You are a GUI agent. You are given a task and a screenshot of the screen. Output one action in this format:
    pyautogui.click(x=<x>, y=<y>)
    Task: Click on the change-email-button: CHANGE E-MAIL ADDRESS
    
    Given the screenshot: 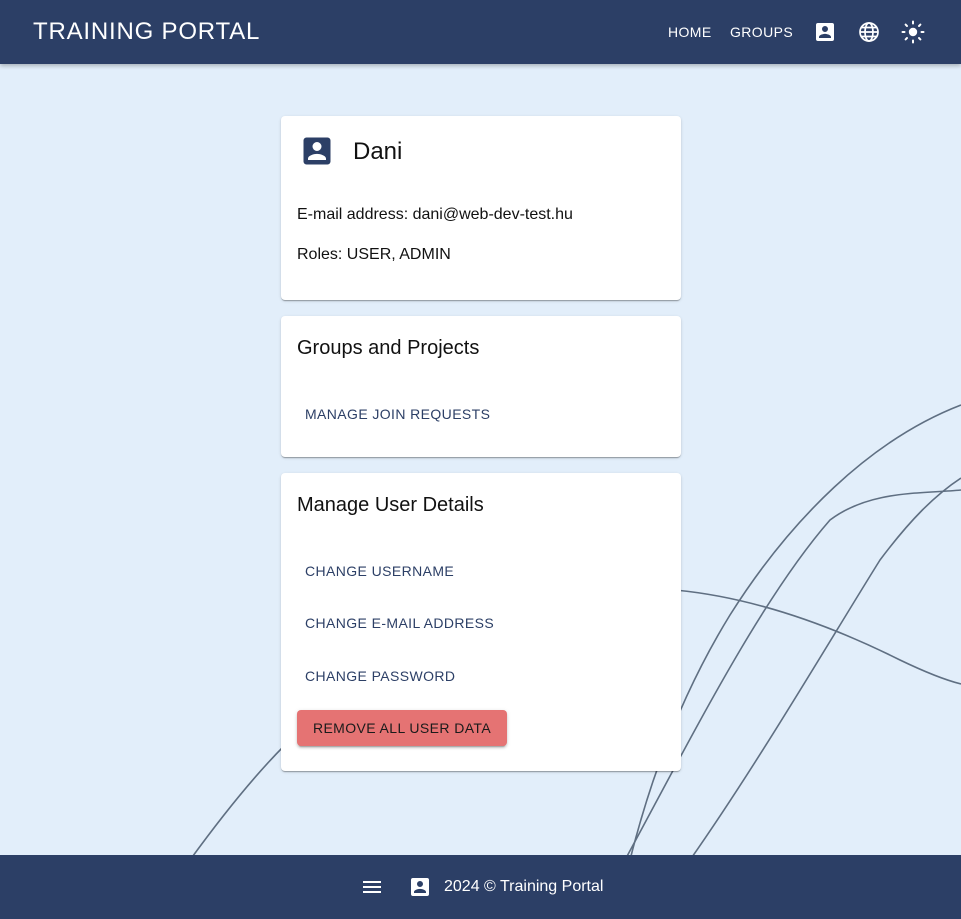 What is the action you would take?
    pyautogui.click(x=399, y=623)
    